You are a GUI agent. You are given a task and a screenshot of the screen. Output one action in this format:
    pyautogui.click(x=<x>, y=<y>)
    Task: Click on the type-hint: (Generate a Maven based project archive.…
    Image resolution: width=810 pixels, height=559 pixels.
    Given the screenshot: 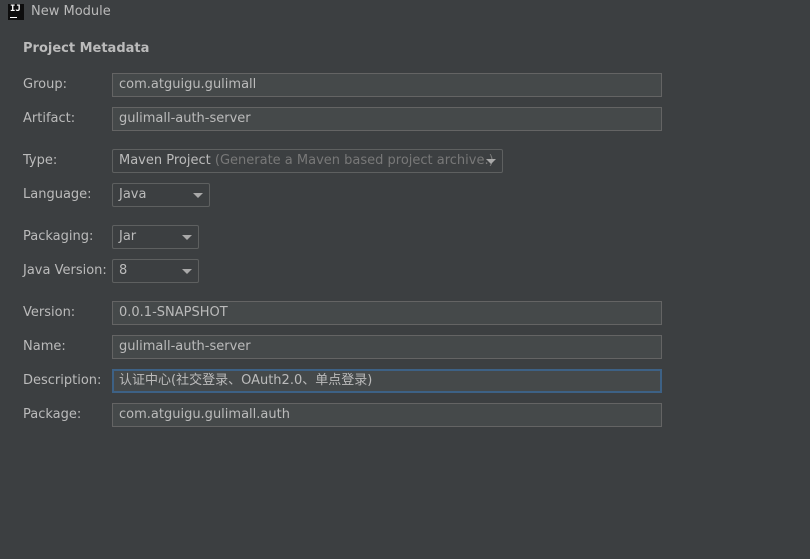 What is the action you would take?
    pyautogui.click(x=354, y=160)
    